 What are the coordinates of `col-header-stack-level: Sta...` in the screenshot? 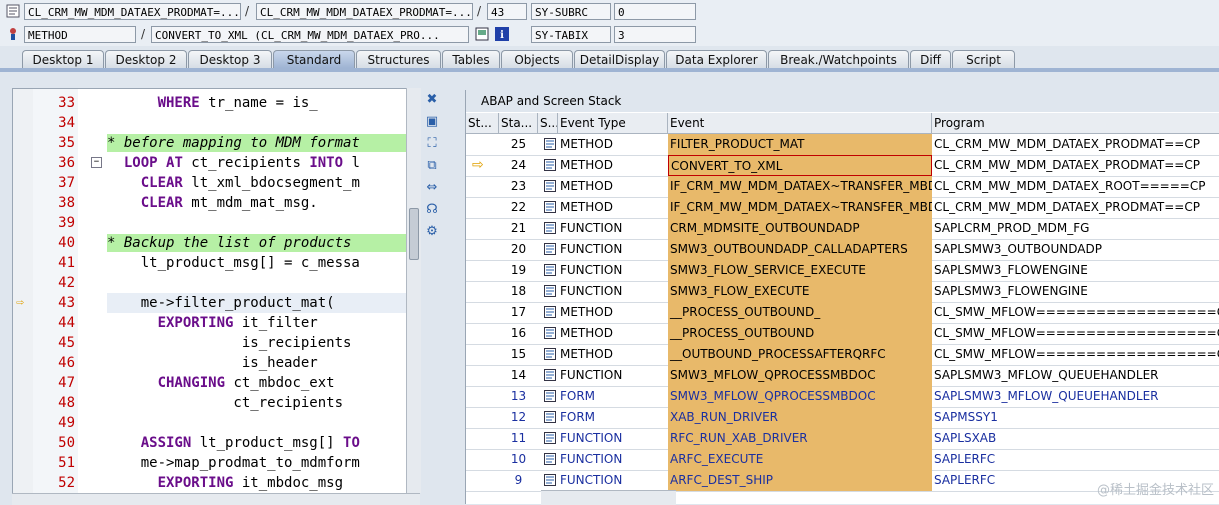 It's located at (518, 123).